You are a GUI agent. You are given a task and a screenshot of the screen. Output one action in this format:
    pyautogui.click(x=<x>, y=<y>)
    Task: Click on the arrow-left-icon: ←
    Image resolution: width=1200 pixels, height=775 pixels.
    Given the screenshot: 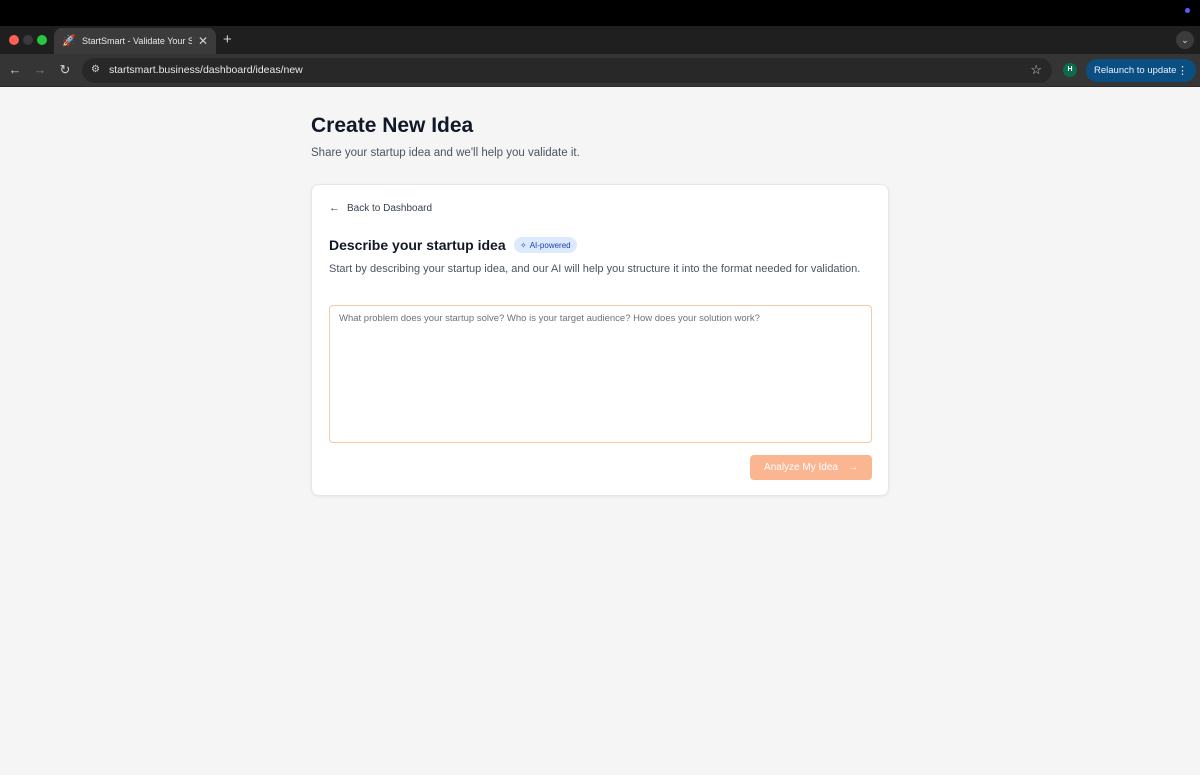 What is the action you would take?
    pyautogui.click(x=334, y=208)
    